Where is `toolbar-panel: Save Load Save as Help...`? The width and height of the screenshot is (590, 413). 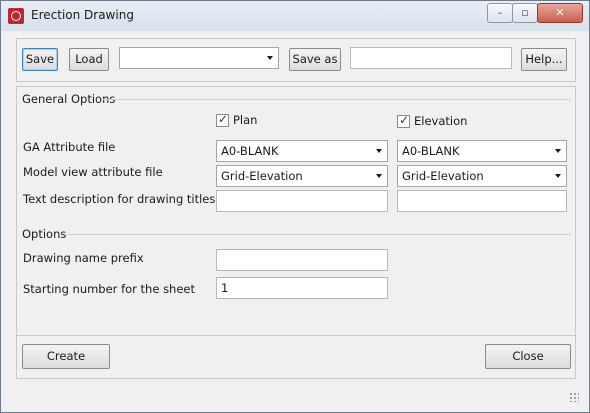
toolbar-panel: Save Load Save as Help... is located at coordinates (296, 60).